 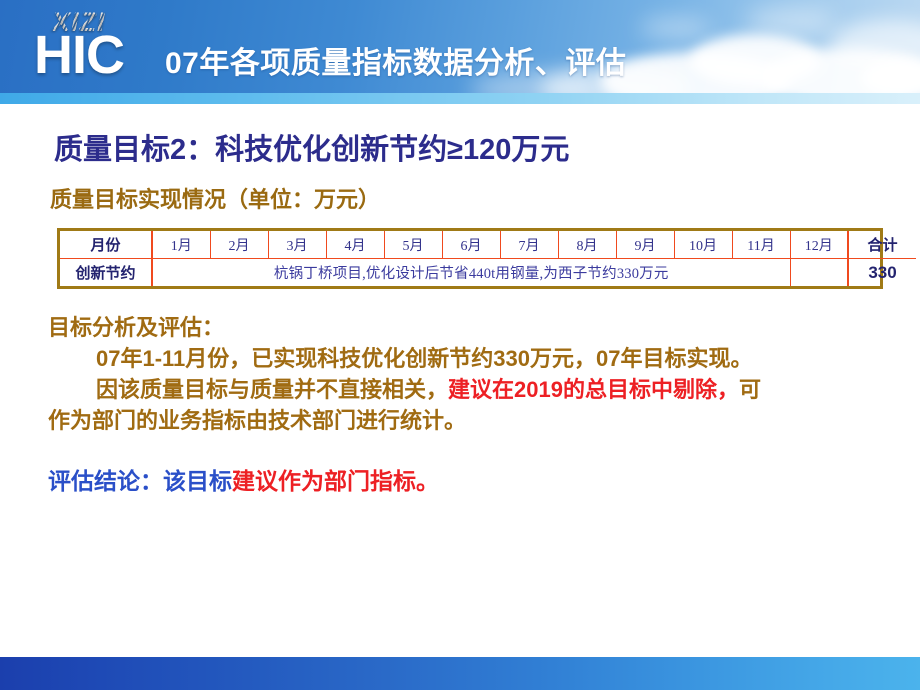 What do you see at coordinates (335, 481) in the screenshot?
I see `conclusion-red-text: 建议作为部门指标。` at bounding box center [335, 481].